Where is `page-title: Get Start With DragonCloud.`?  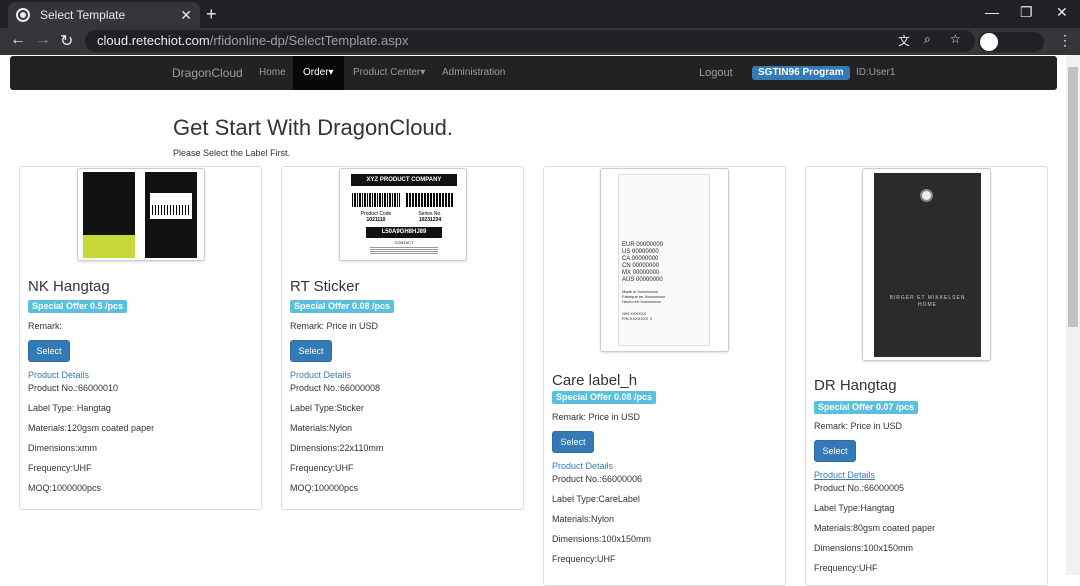 page-title: Get Start With DragonCloud. is located at coordinates (313, 127).